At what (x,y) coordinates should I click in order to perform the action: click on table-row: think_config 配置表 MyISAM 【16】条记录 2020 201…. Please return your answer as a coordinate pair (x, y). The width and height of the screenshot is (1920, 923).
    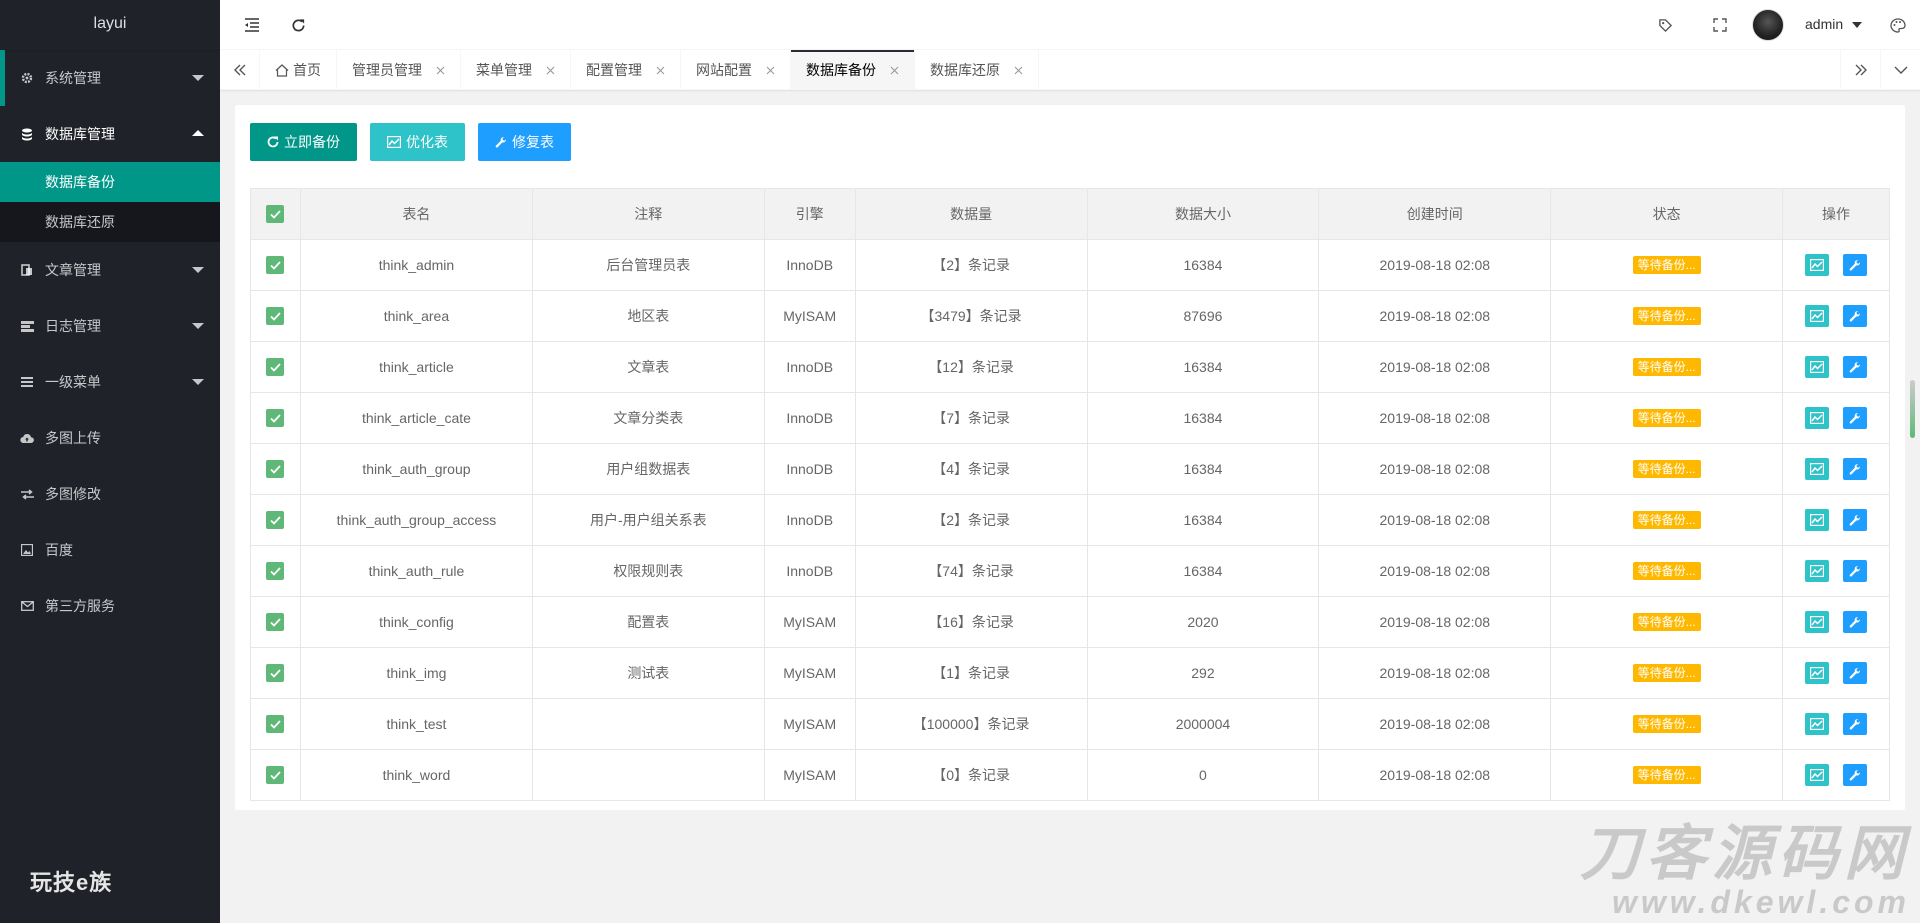
    Looking at the image, I should click on (1070, 622).